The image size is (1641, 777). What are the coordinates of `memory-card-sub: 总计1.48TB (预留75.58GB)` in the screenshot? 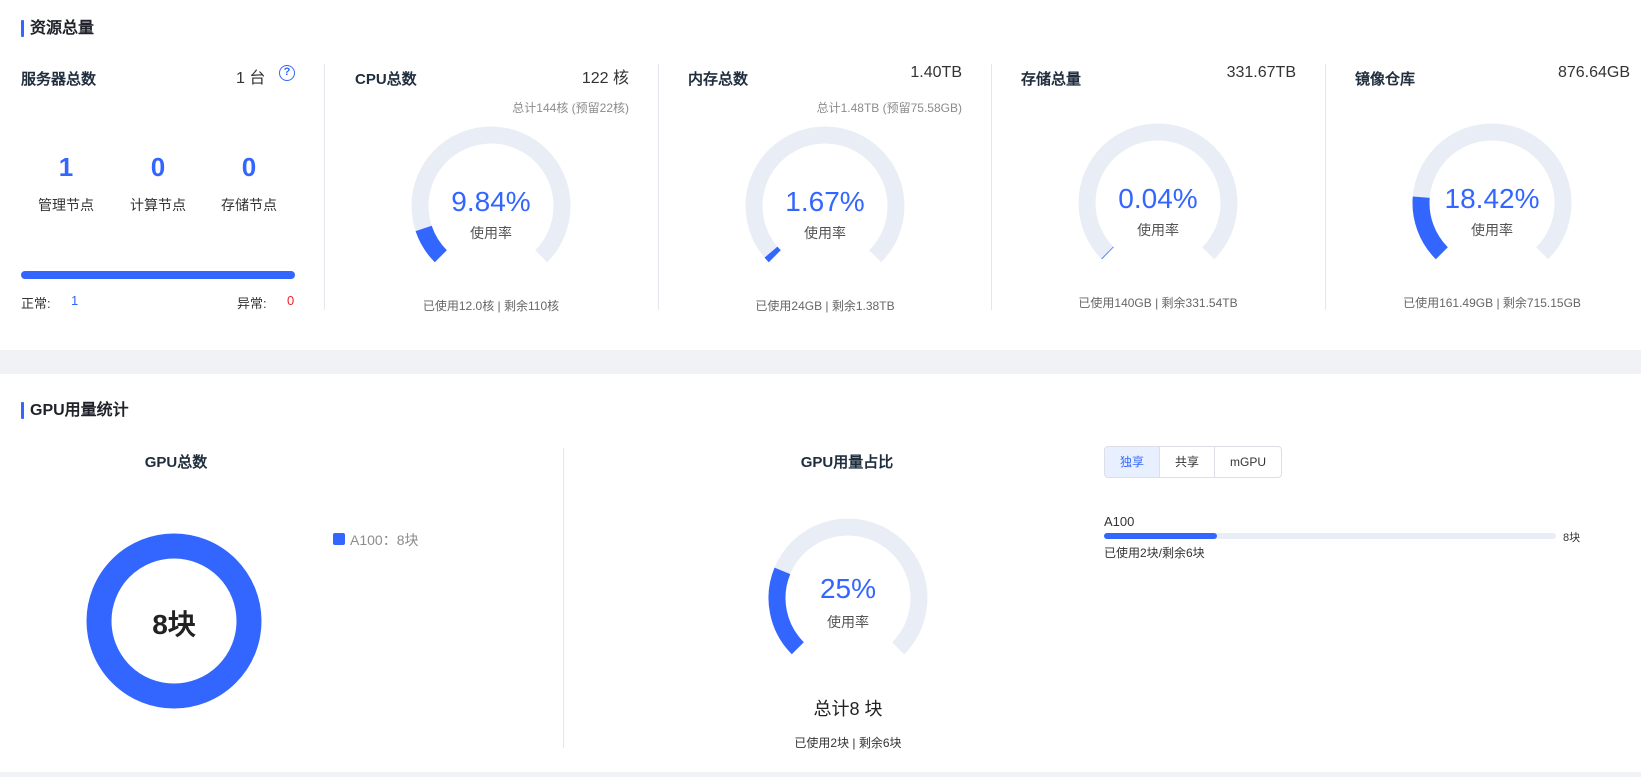 It's located at (889, 108).